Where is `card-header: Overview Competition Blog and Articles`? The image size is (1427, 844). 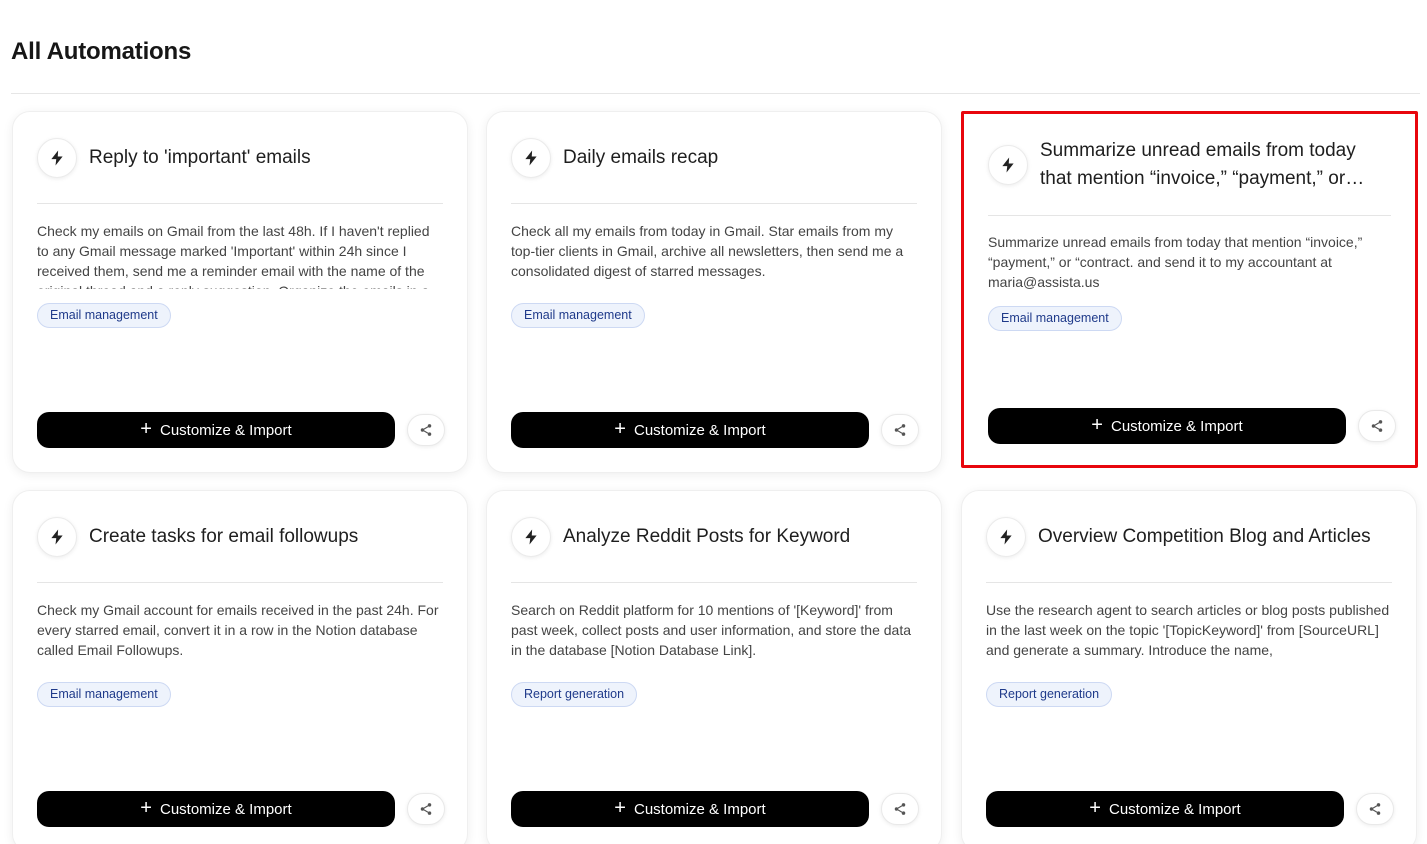 card-header: Overview Competition Blog and Articles is located at coordinates (1189, 537).